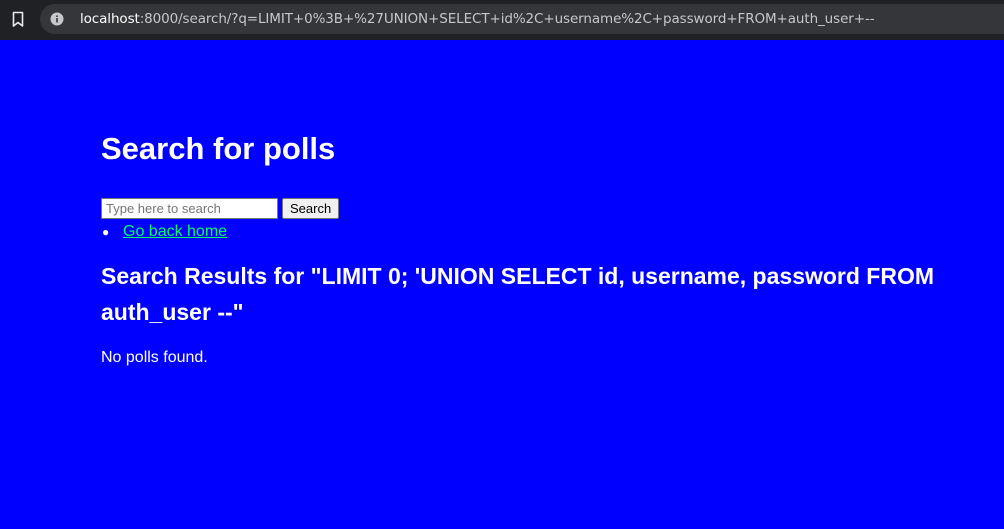 The height and width of the screenshot is (529, 1004). Describe the element at coordinates (110, 19) in the screenshot. I see `url-host: localhost` at that location.